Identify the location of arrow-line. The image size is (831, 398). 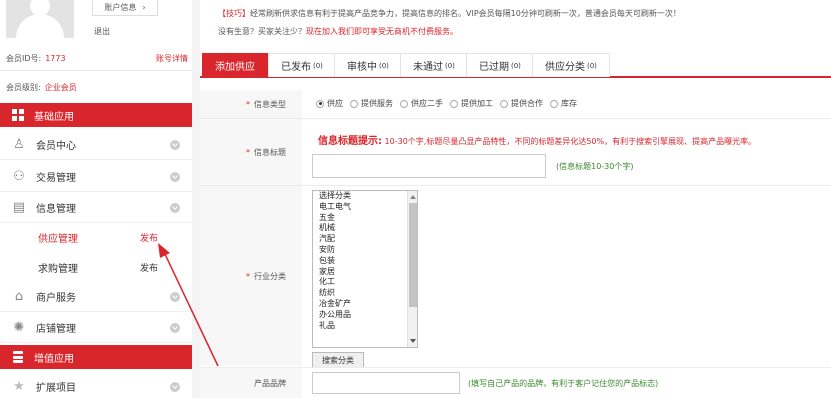
(191, 309).